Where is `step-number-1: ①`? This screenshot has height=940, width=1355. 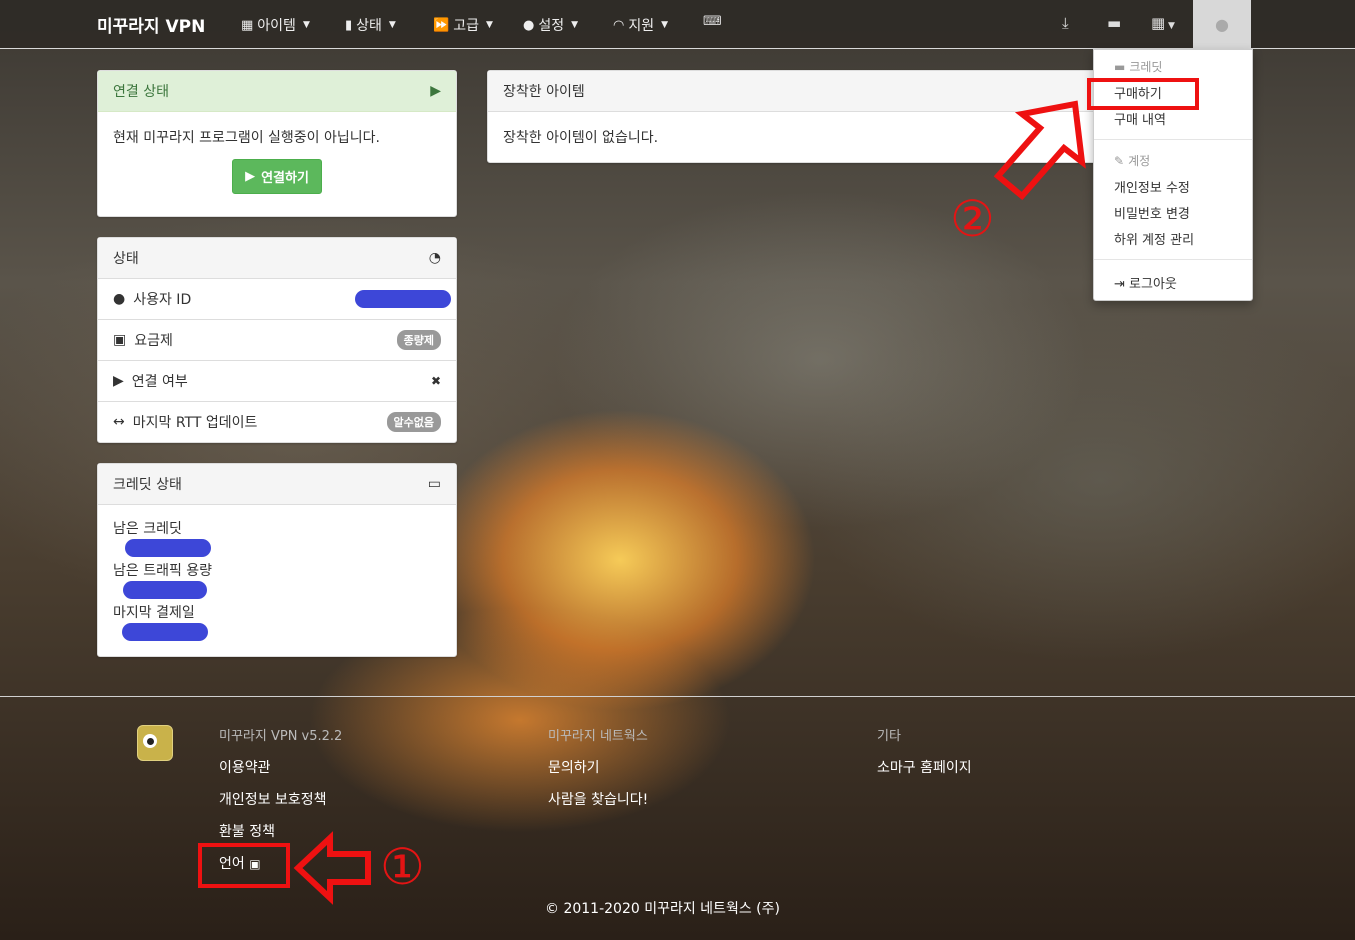 step-number-1: ① is located at coordinates (402, 867).